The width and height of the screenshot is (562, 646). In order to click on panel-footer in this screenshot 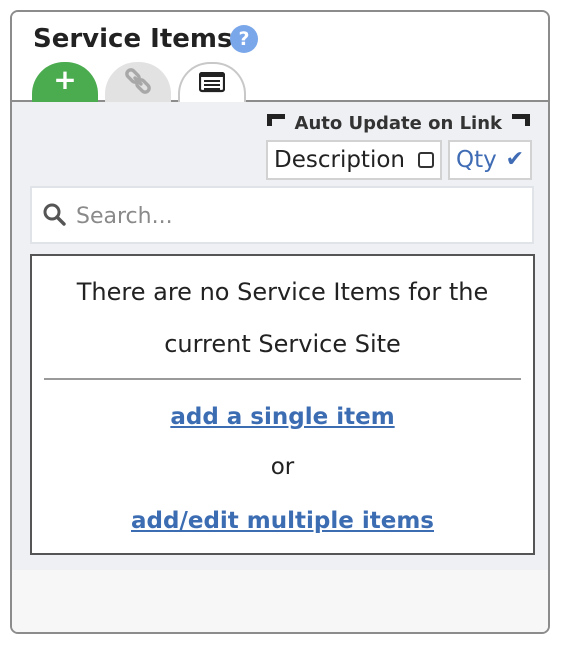, I will do `click(280, 601)`.